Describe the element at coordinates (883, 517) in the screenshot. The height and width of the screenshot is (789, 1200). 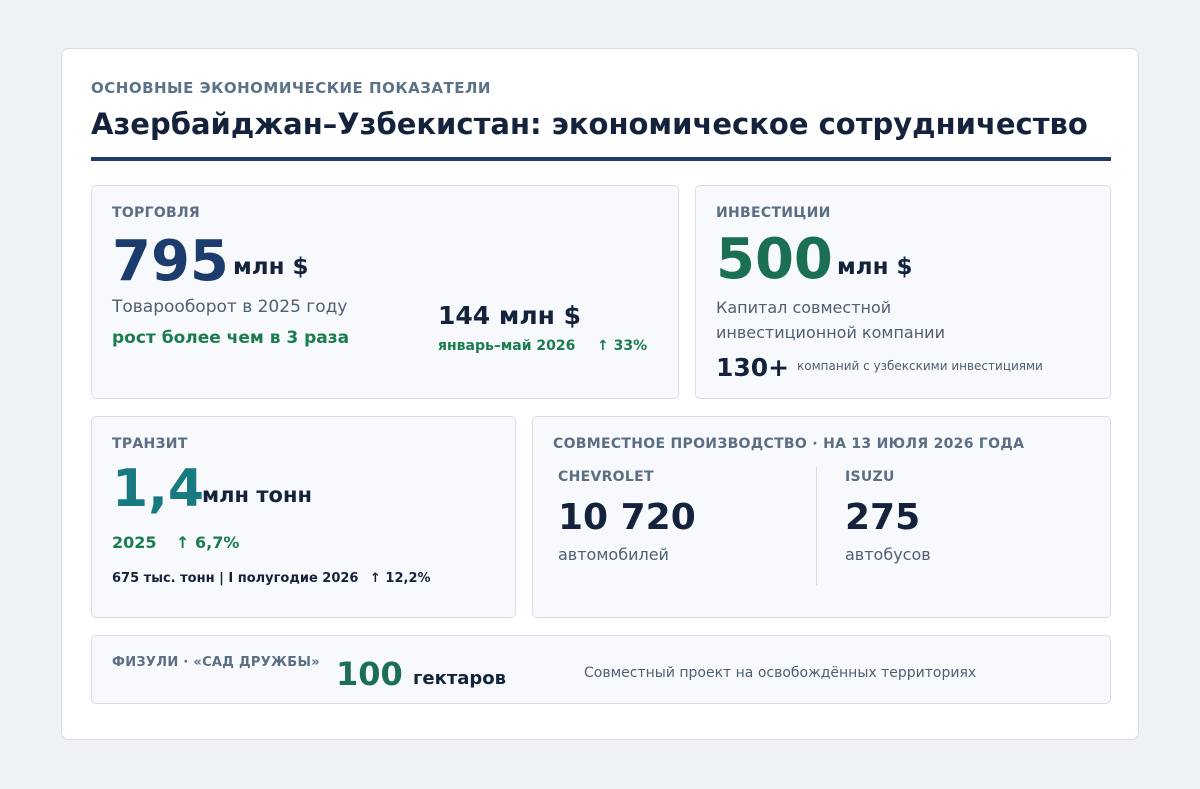
I see `isuzu-value: 275` at that location.